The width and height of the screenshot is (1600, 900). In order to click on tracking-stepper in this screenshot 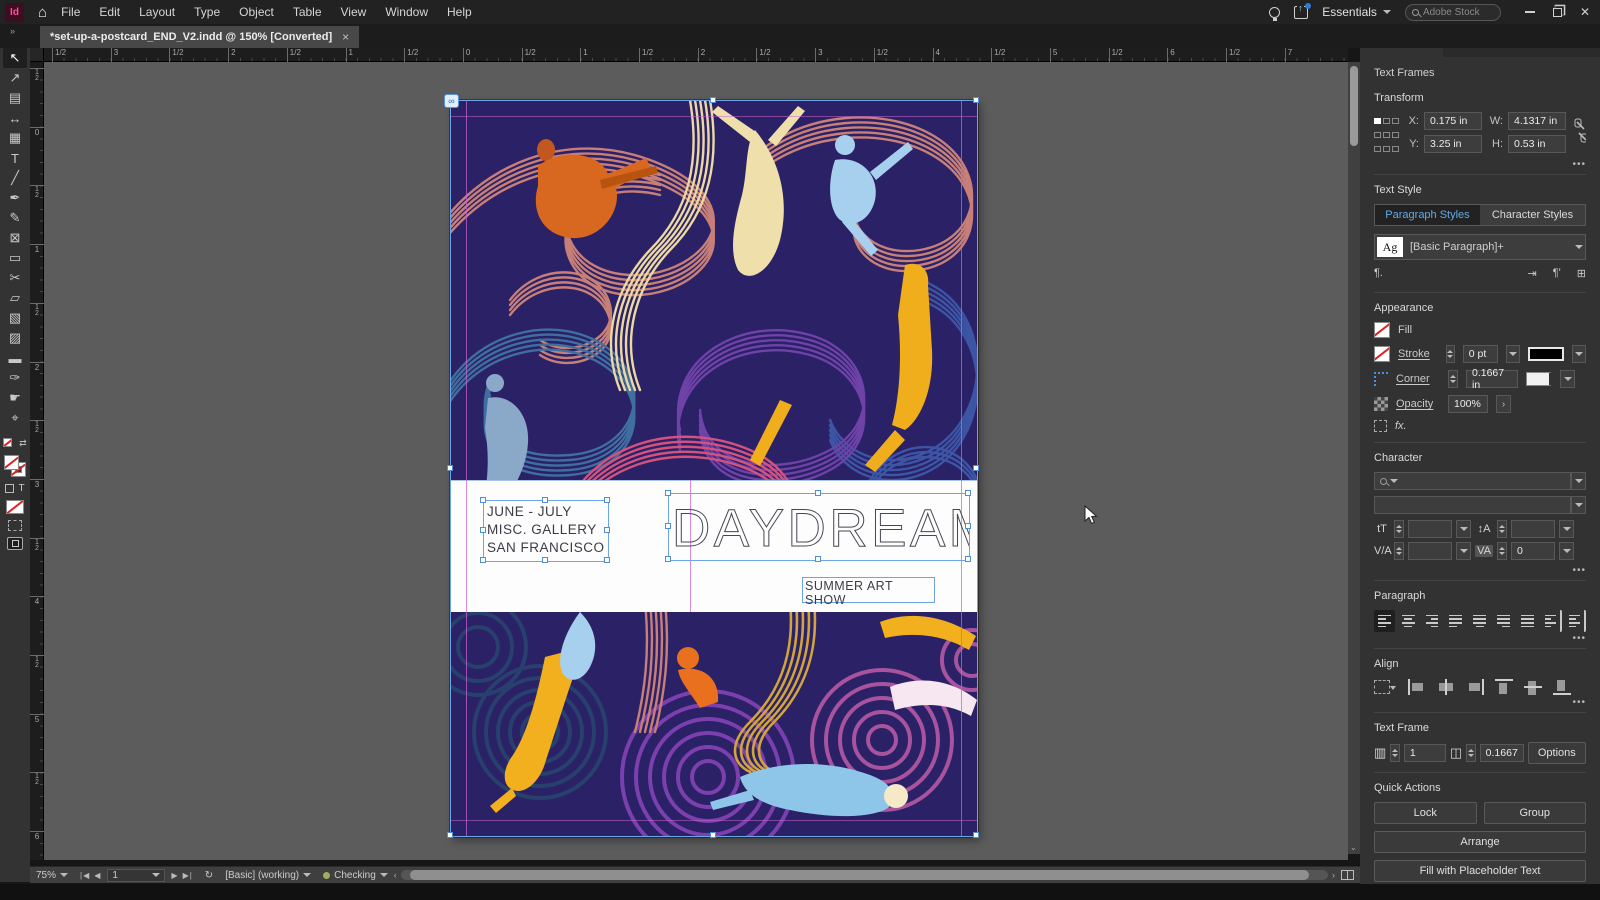, I will do `click(1502, 551)`.